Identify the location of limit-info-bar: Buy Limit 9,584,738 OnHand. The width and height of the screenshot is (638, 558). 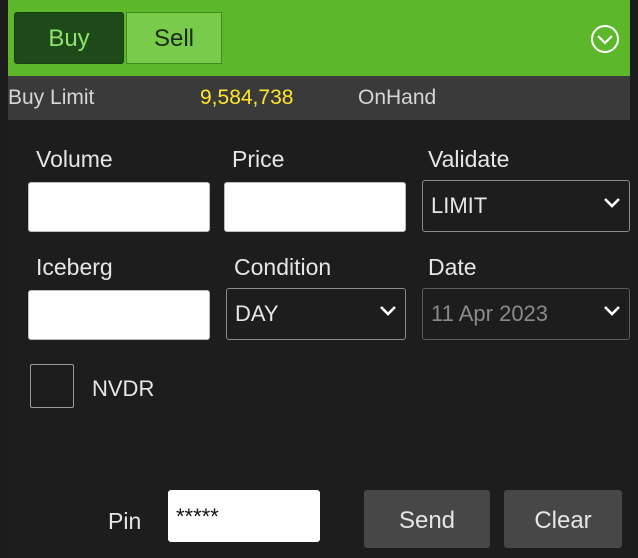
(319, 98).